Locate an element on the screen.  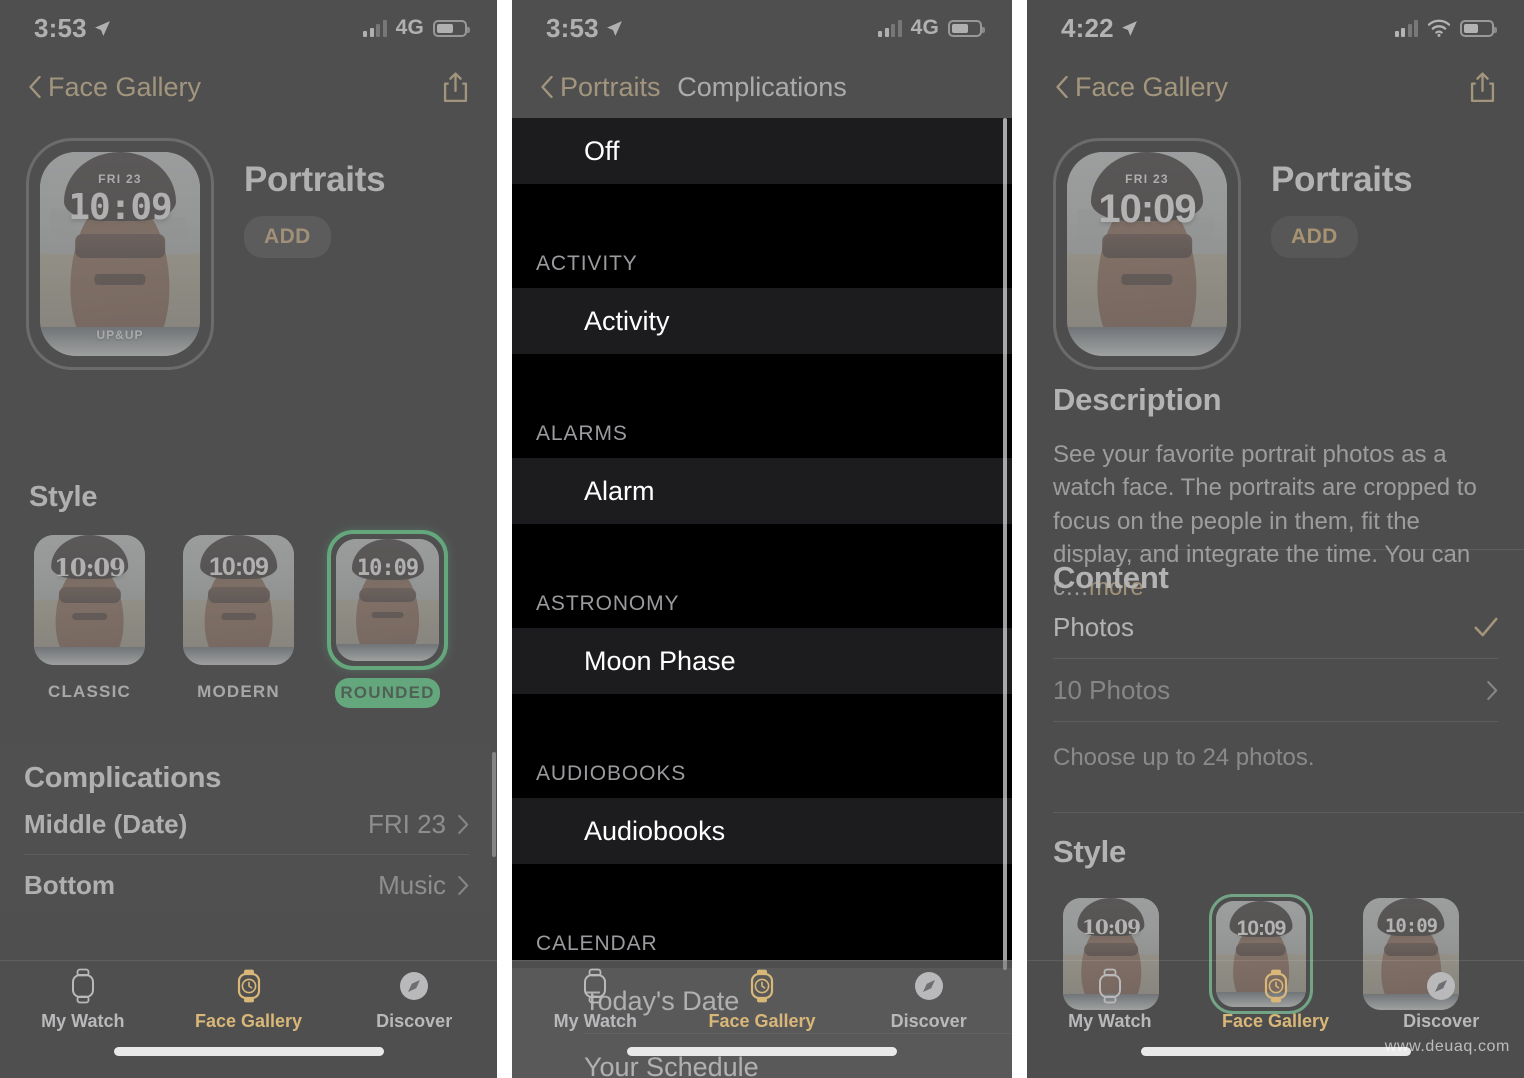
style-thumb-frame: 10:09 is located at coordinates (89, 600).